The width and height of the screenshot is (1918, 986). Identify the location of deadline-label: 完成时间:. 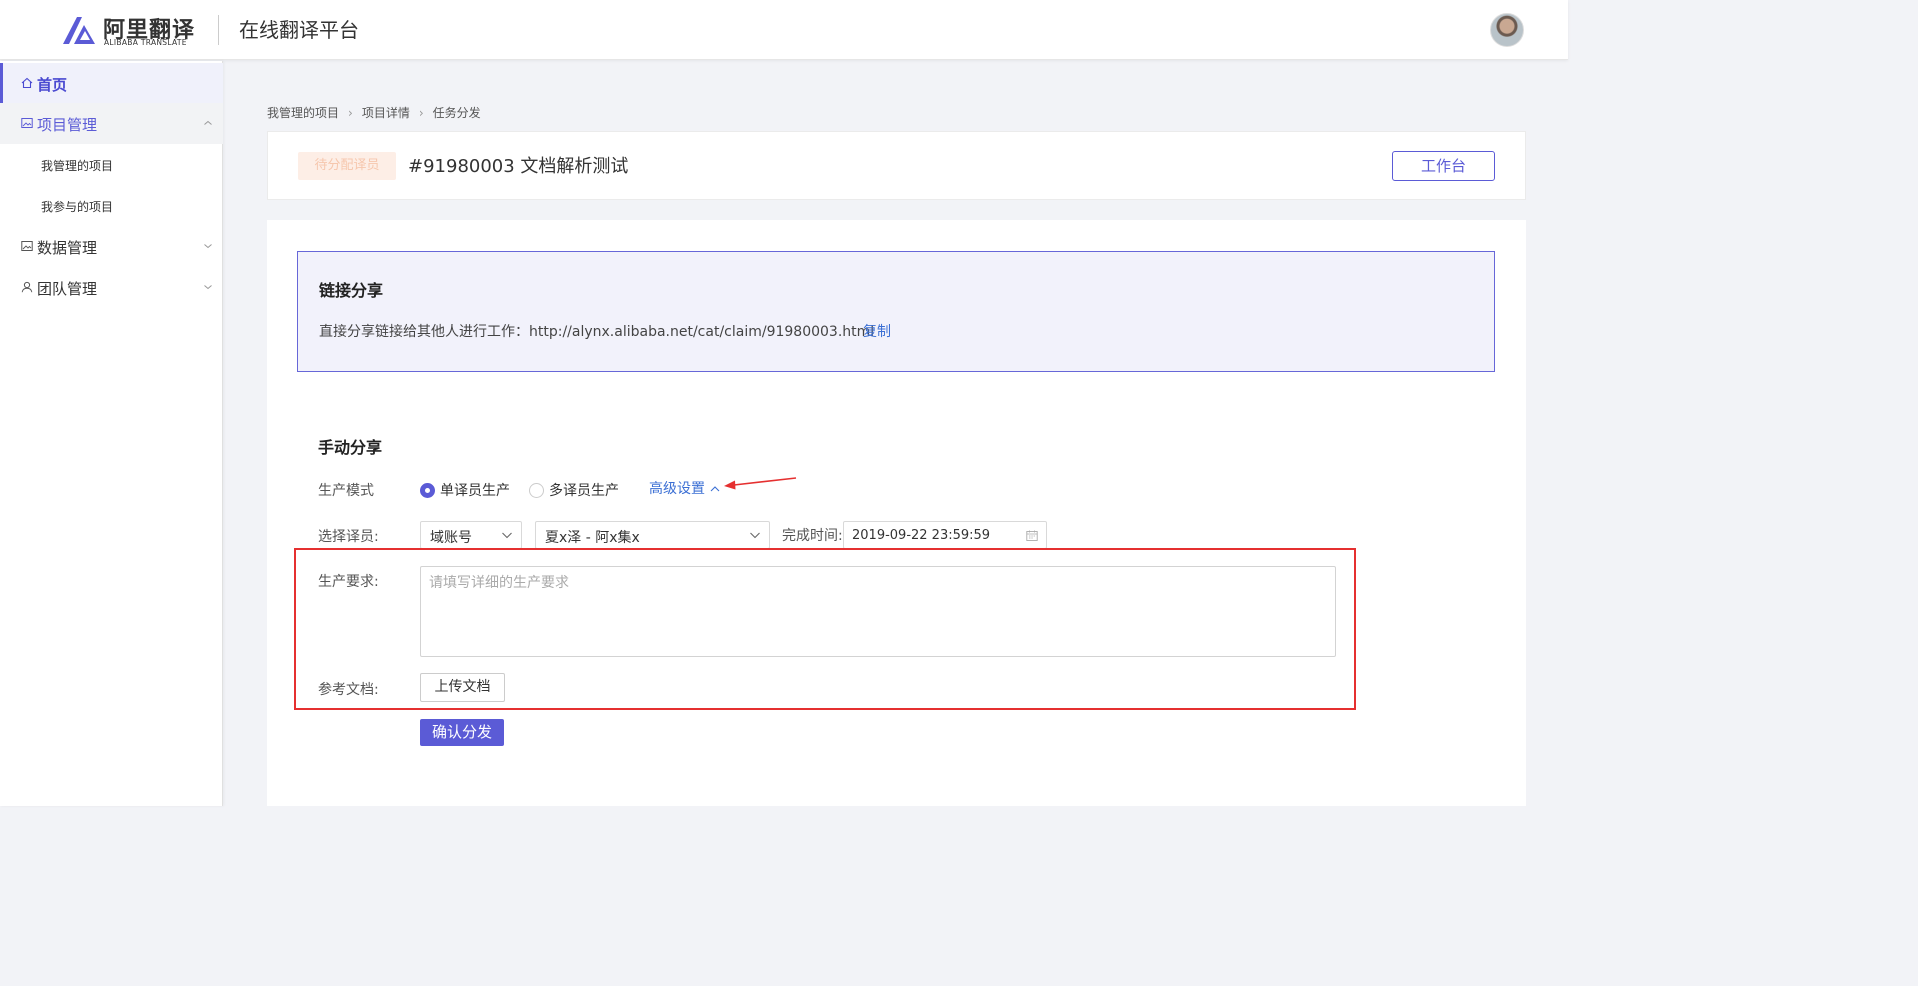
(812, 536).